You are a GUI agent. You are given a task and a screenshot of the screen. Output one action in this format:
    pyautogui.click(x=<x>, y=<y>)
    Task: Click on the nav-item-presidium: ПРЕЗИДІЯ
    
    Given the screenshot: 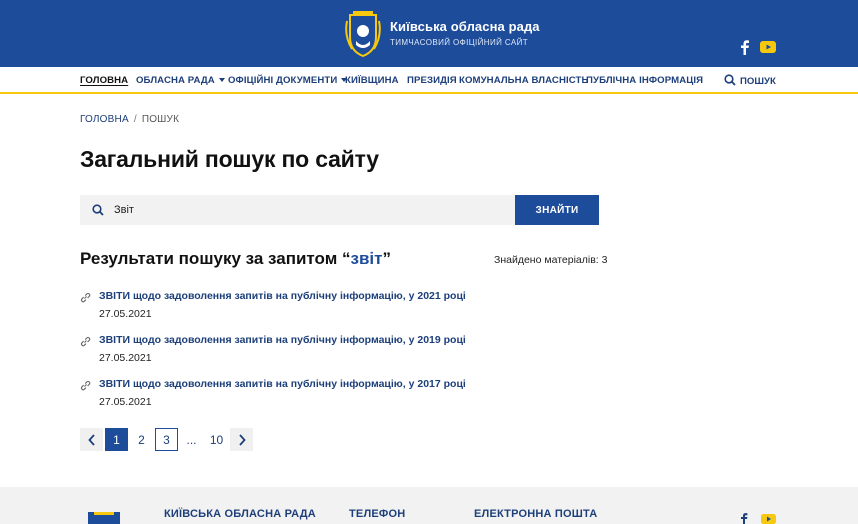 What is the action you would take?
    pyautogui.click(x=432, y=80)
    